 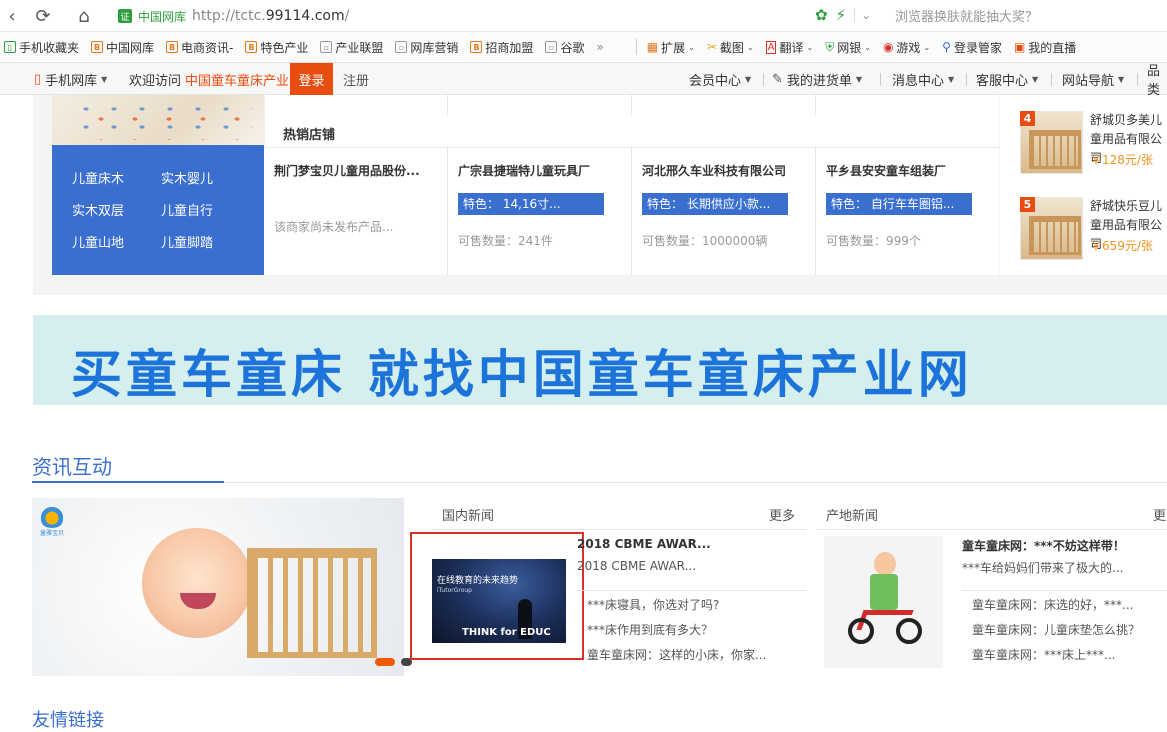 What do you see at coordinates (1045, 47) in the screenshot?
I see `tool-live: ▣ 我的直播` at bounding box center [1045, 47].